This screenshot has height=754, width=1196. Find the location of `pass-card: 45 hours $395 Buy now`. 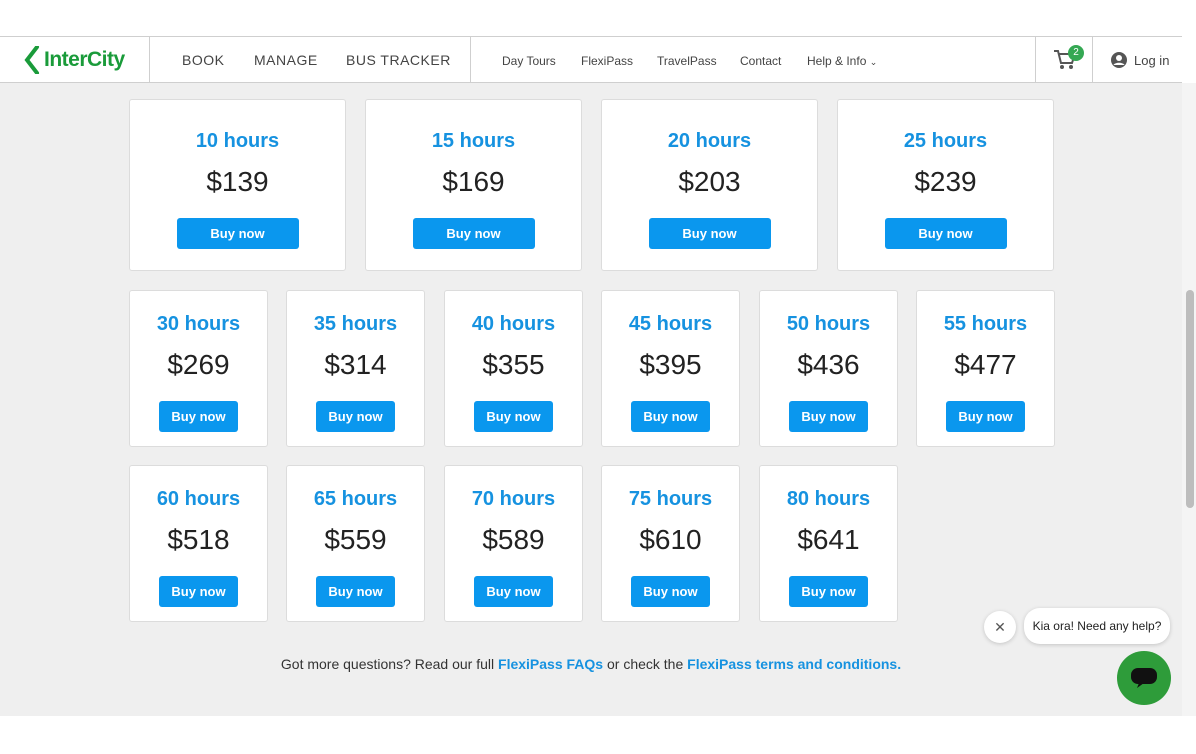

pass-card: 45 hours $395 Buy now is located at coordinates (670, 368).